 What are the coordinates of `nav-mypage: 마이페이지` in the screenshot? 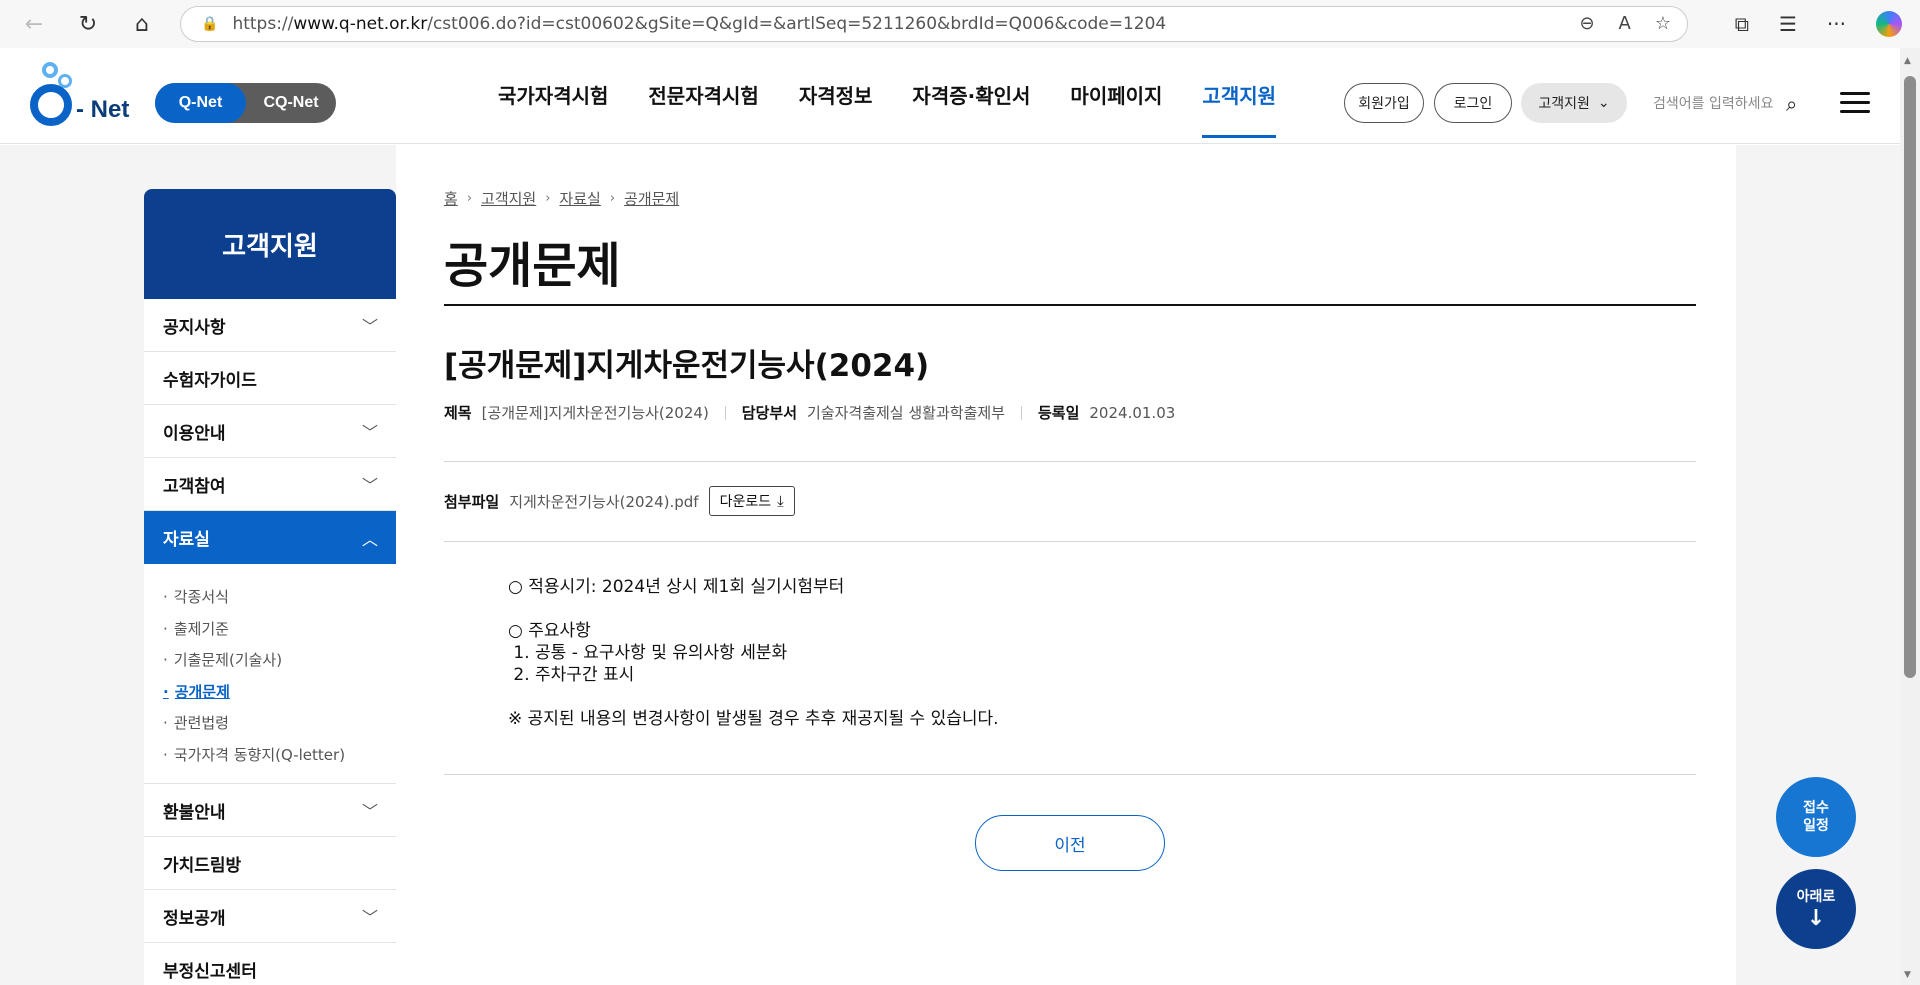 It's located at (1116, 96).